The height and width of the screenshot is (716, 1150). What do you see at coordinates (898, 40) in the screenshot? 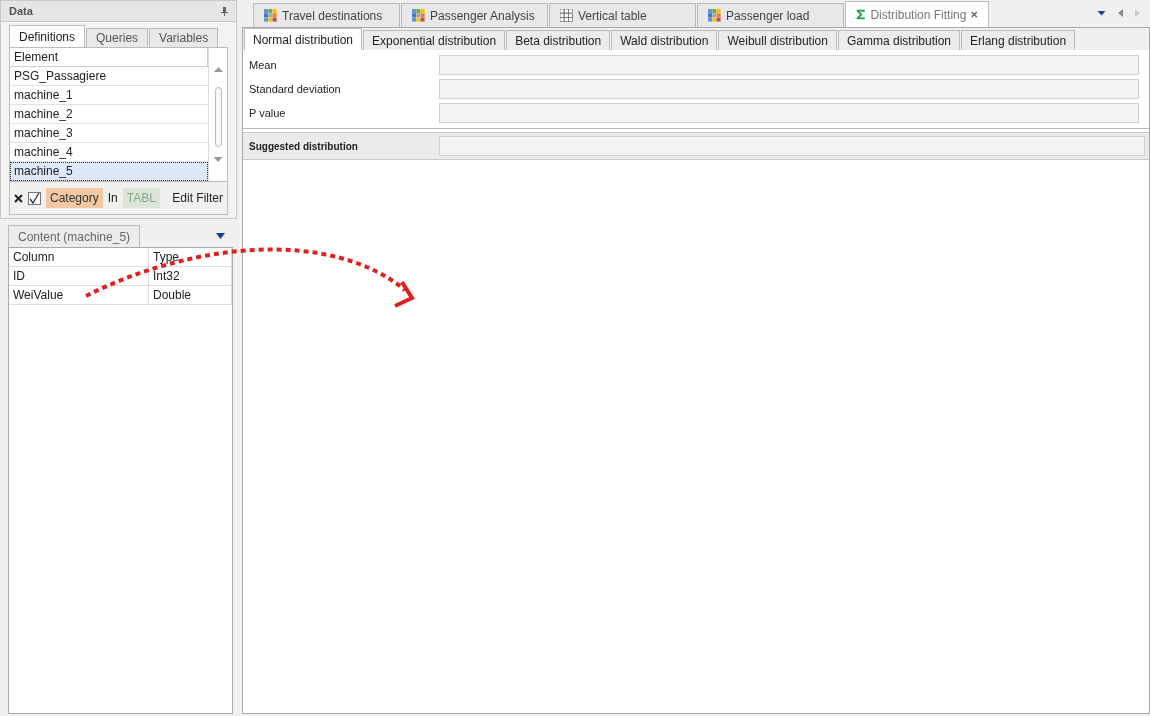
I see `distribution-tab: Gamma distribution` at bounding box center [898, 40].